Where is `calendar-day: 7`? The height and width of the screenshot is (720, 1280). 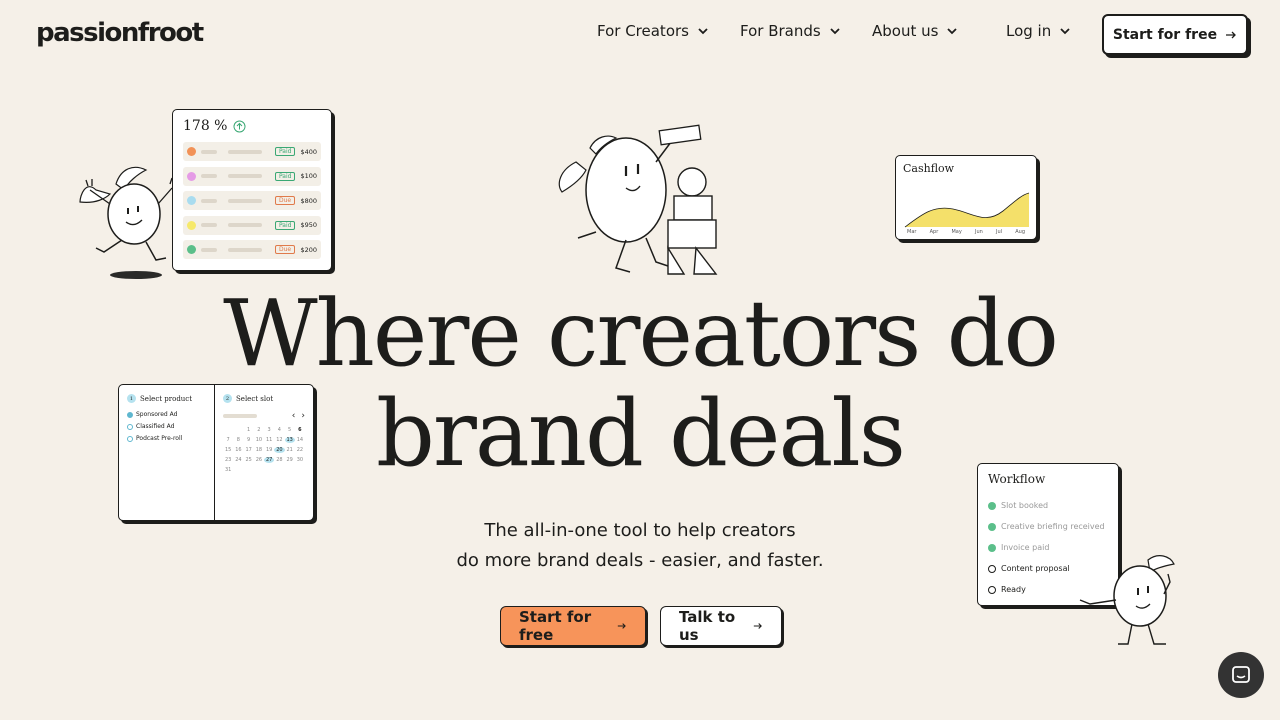
calendar-day: 7 is located at coordinates (228, 440).